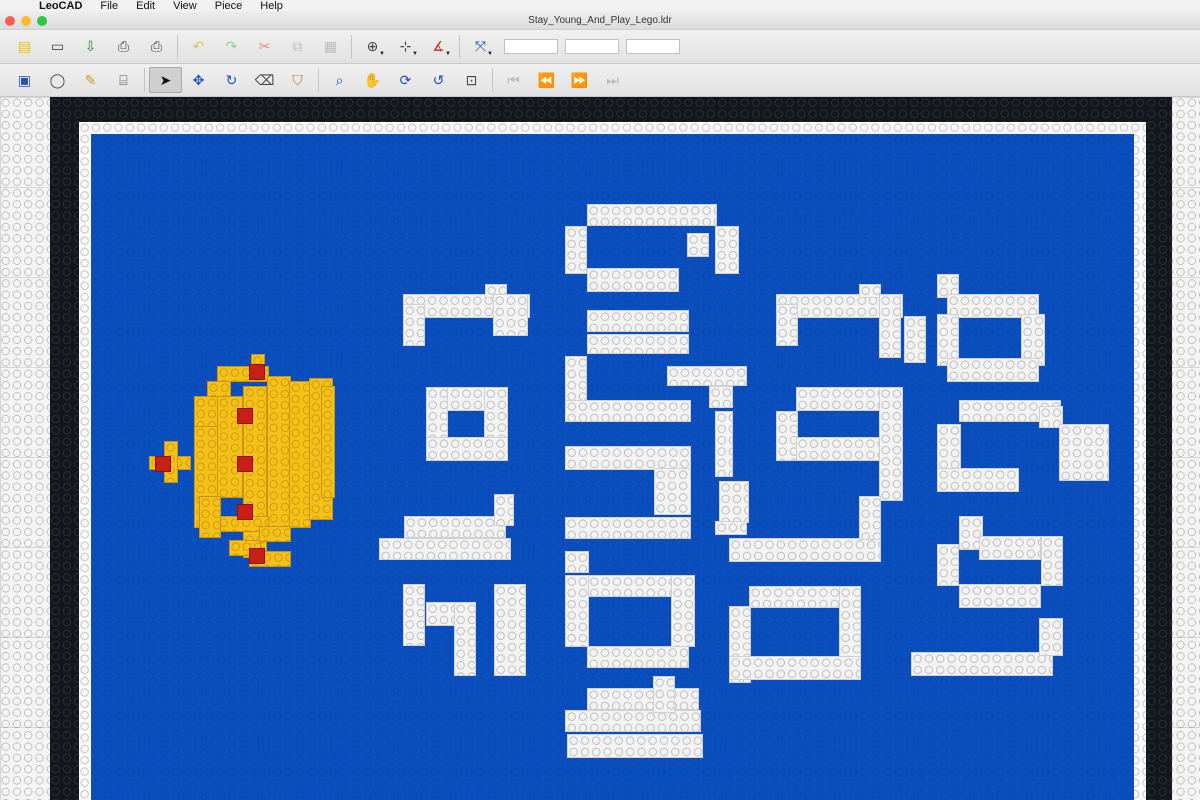 The width and height of the screenshot is (1200, 800). Describe the element at coordinates (109, 6) in the screenshot. I see `menu-file: File` at that location.